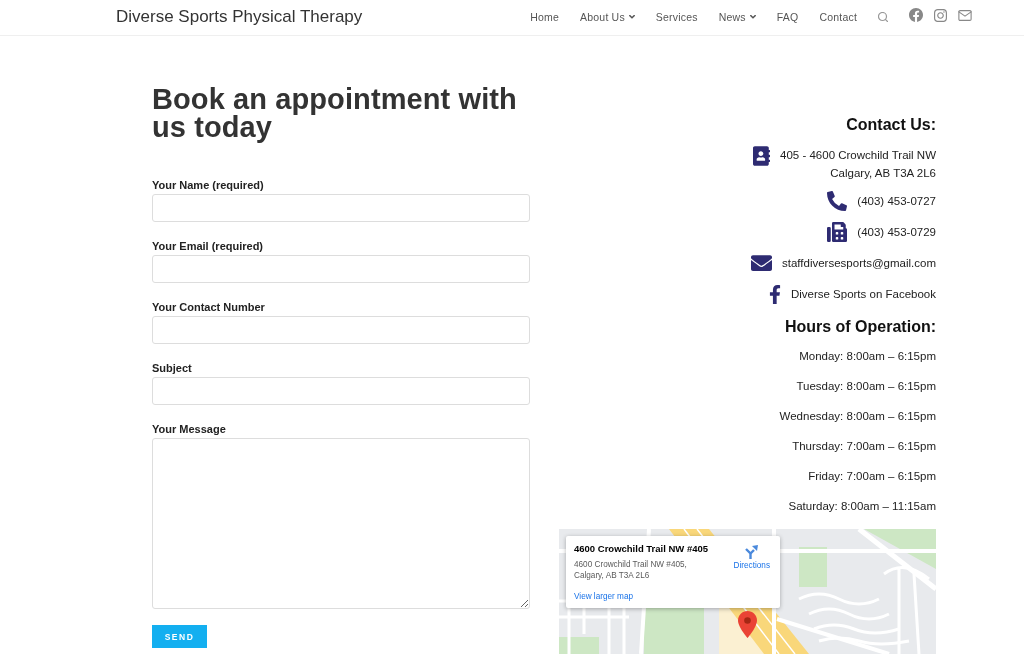  I want to click on hours-text: Thursday: 7:00am – 6:15pm, so click(864, 446).